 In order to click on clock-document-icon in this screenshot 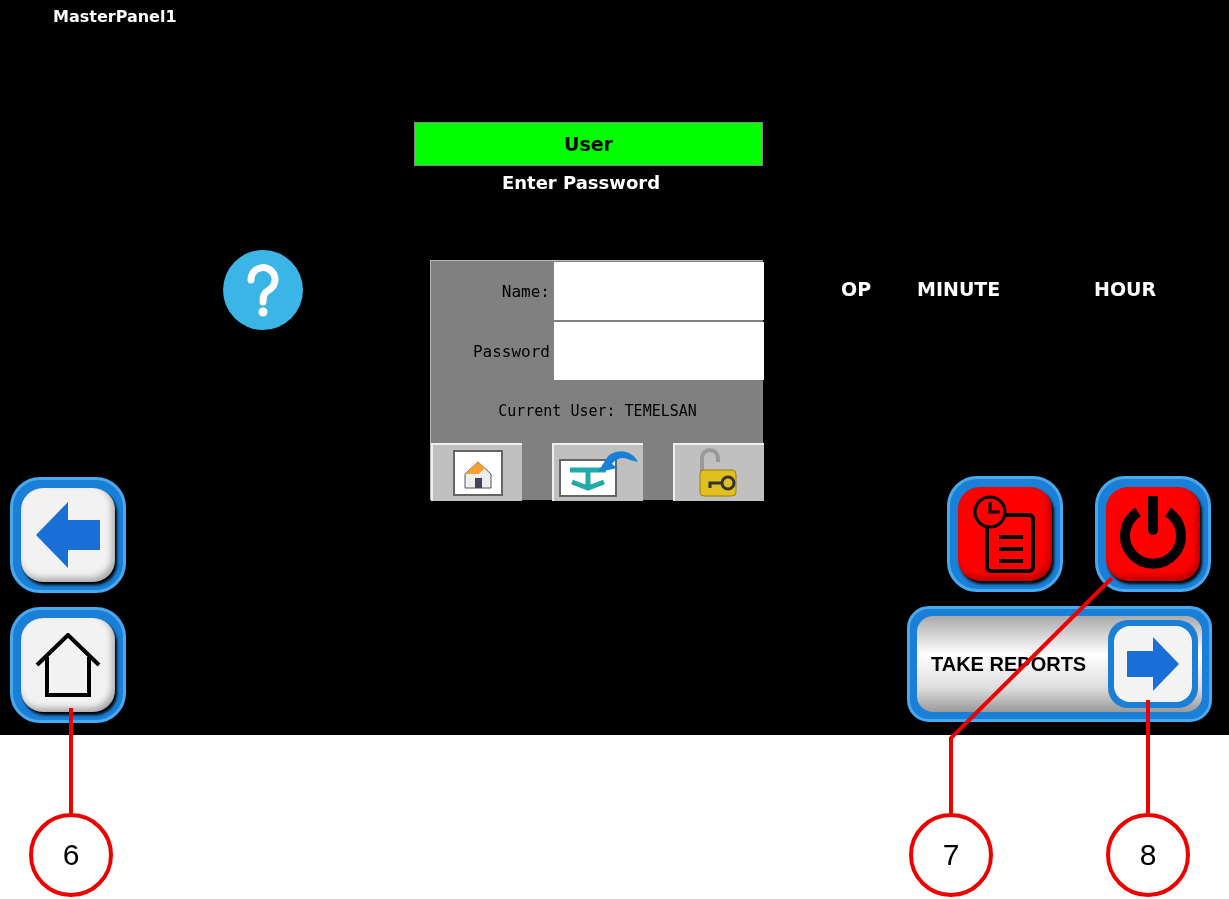, I will do `click(1005, 534)`.